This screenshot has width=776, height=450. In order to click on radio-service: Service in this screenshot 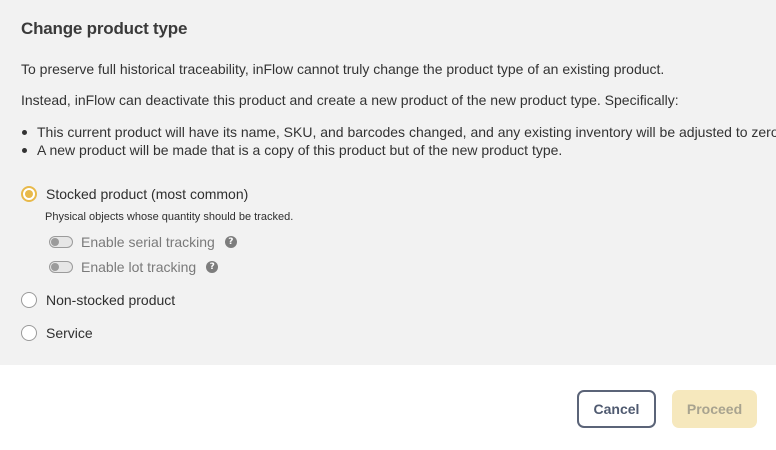, I will do `click(57, 333)`.